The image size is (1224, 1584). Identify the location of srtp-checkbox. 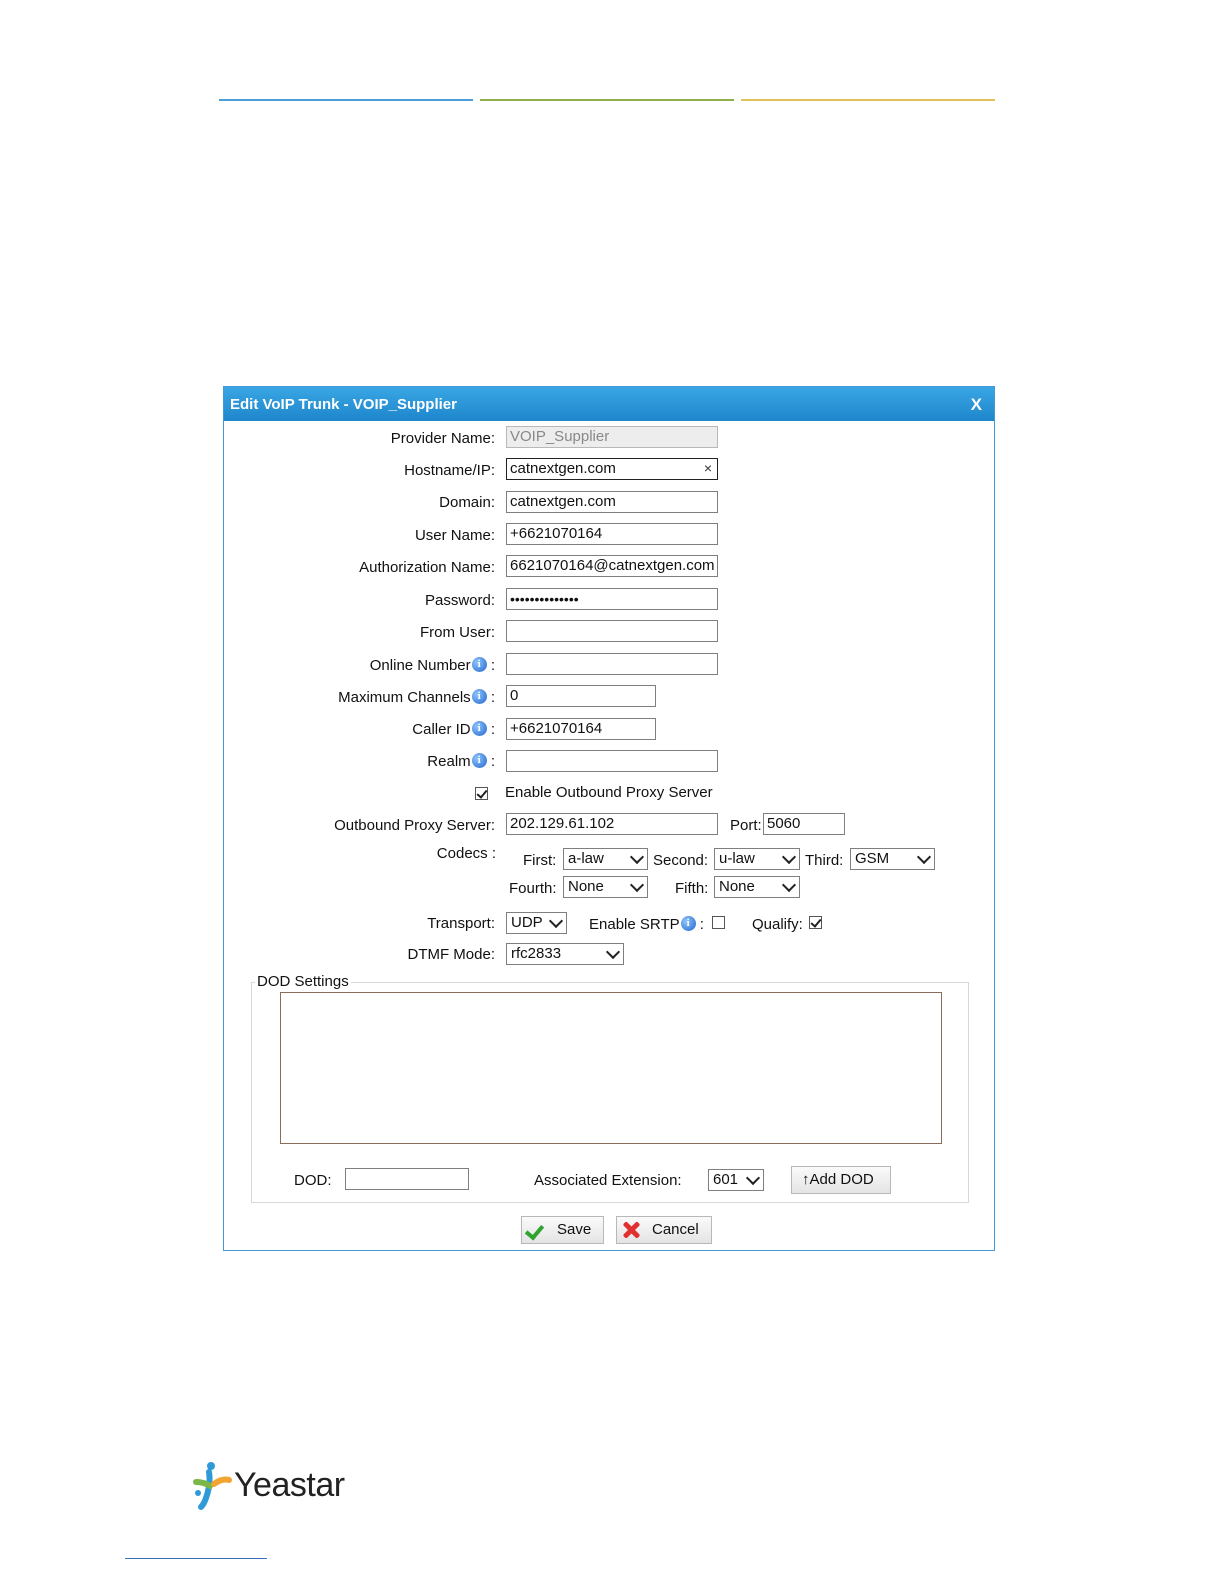
(718, 922).